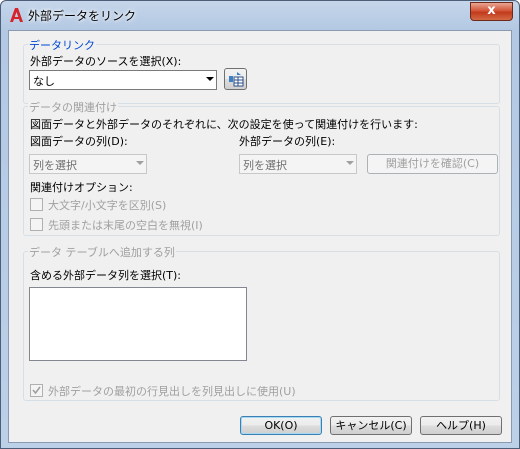 This screenshot has width=520, height=449. What do you see at coordinates (224, 124) in the screenshot?
I see `association-description: 図面データと外部データのそれぞれに、次の設定を使って関連付けを行います:` at bounding box center [224, 124].